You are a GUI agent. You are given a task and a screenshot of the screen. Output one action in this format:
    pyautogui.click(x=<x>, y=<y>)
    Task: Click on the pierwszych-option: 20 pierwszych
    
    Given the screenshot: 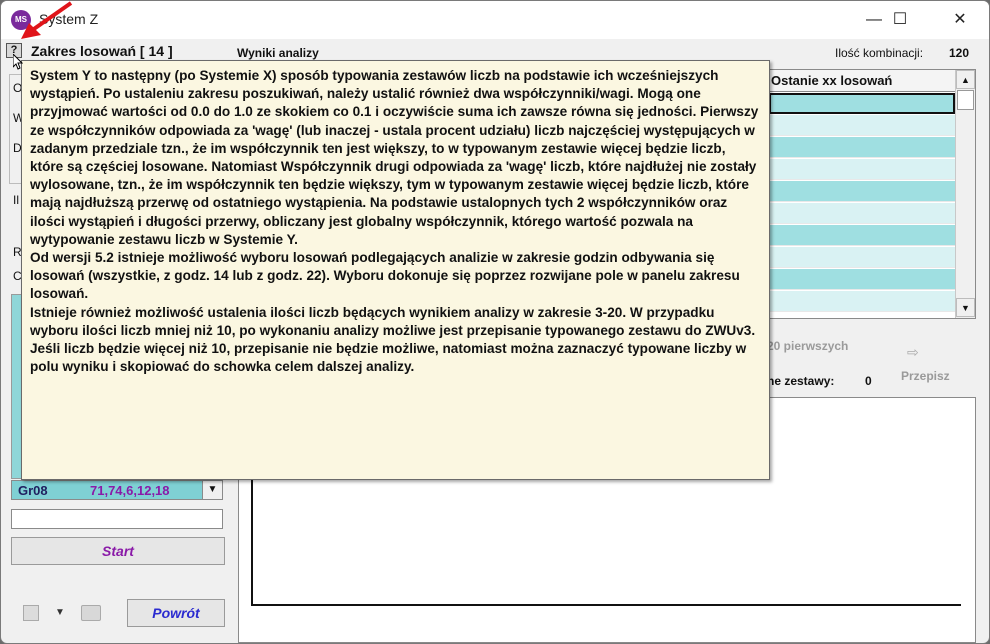 What is the action you would take?
    pyautogui.click(x=807, y=346)
    